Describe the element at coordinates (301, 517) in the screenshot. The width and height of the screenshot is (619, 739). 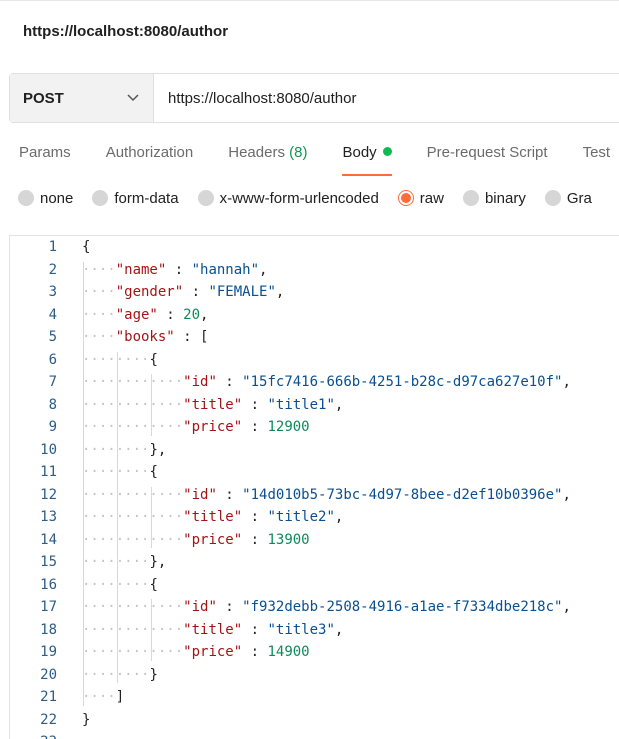
I see `json-token-str: "title2"` at that location.